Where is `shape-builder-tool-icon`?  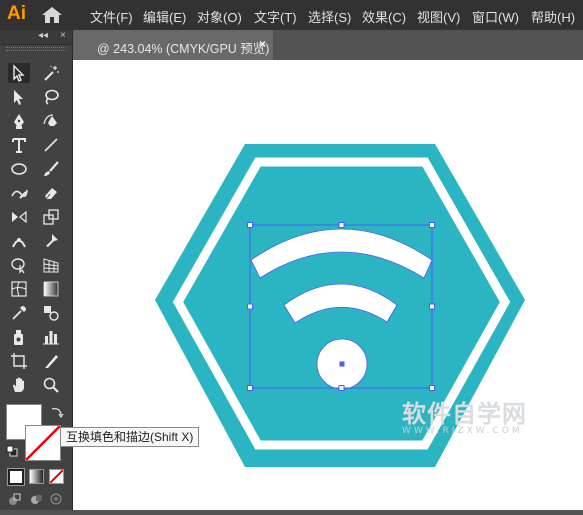 shape-builder-tool-icon is located at coordinates (18, 266).